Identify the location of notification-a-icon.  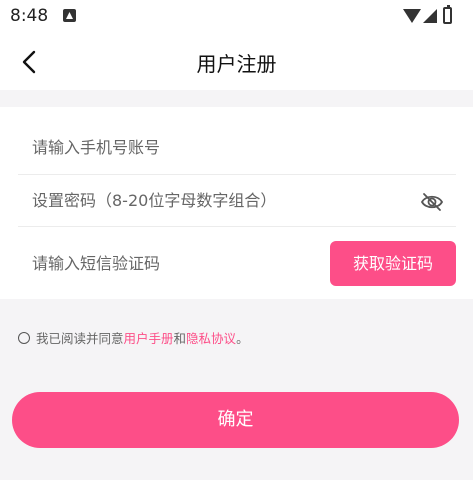
(69, 15).